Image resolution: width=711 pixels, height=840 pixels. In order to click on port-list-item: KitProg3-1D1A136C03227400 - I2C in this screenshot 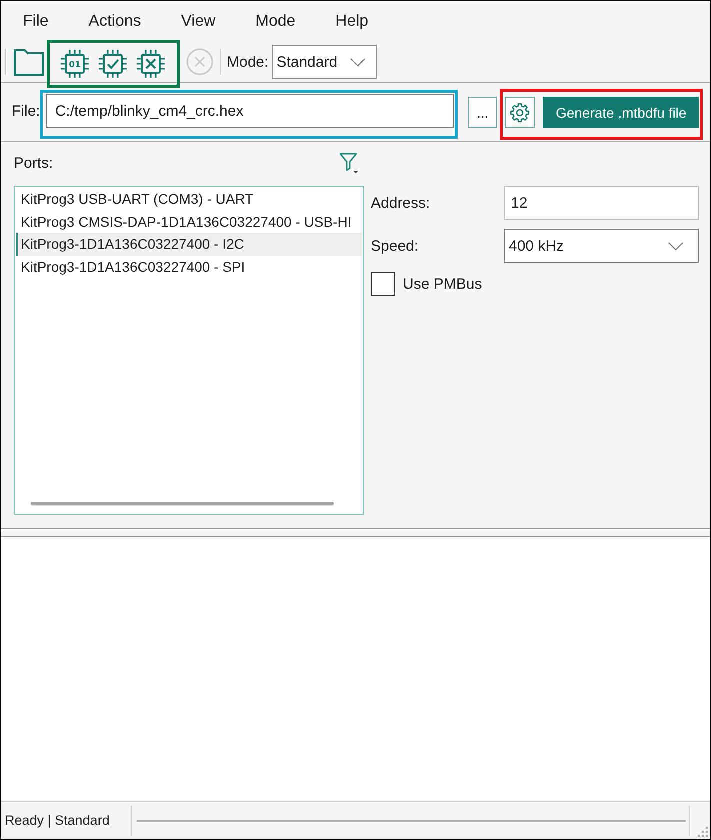, I will do `click(189, 244)`.